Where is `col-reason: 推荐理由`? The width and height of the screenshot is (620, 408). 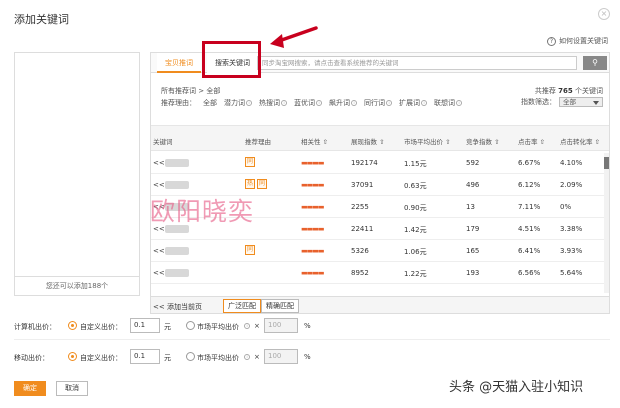
col-reason: 推荐理由 is located at coordinates (258, 142).